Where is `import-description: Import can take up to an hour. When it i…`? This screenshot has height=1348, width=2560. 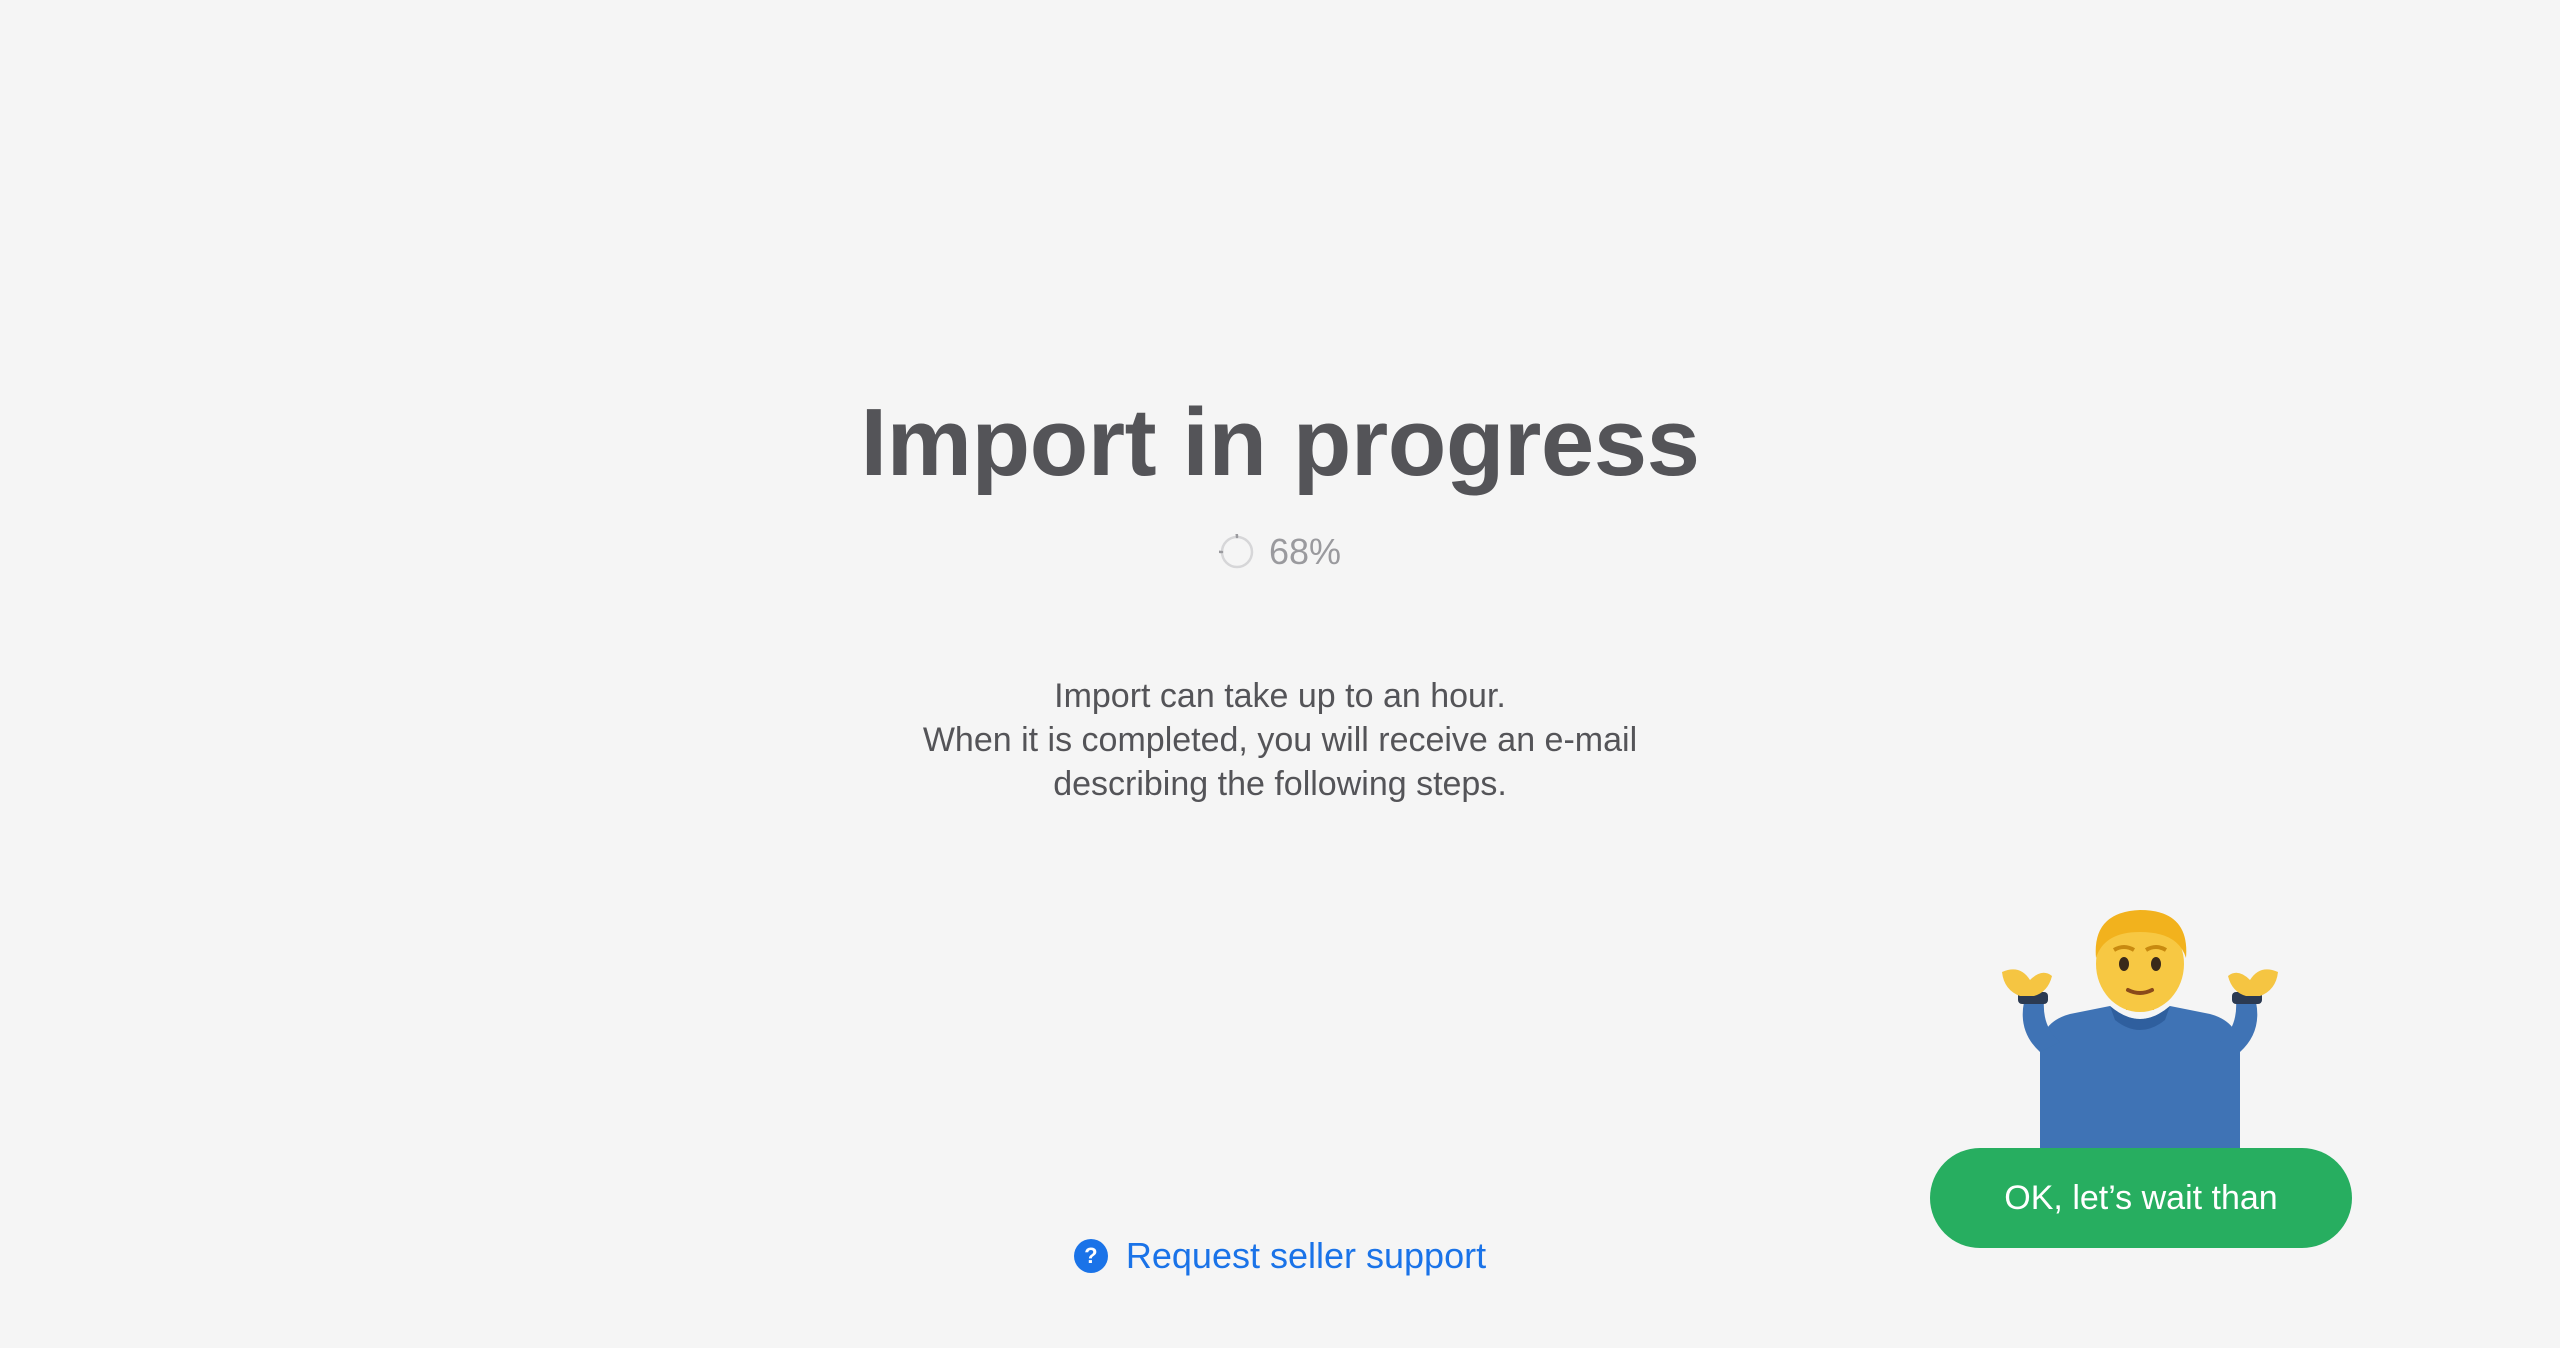 import-description: Import can take up to an hour. When it i… is located at coordinates (1280, 740).